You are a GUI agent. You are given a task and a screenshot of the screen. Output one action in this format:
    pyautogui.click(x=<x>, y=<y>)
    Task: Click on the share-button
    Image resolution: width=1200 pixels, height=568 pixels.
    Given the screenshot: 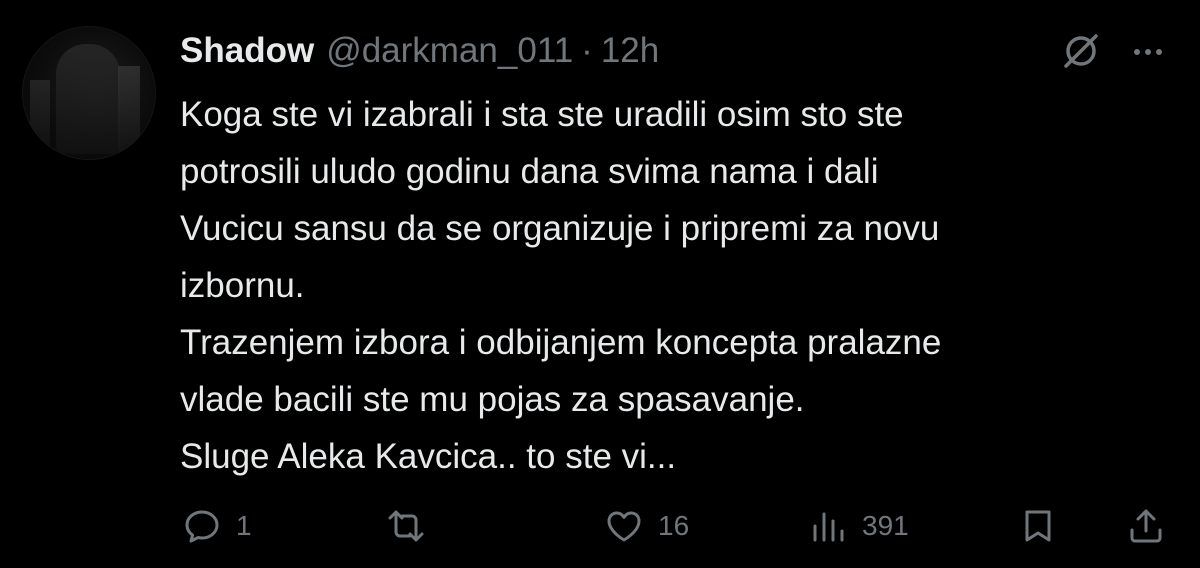 What is the action you would take?
    pyautogui.click(x=1146, y=526)
    